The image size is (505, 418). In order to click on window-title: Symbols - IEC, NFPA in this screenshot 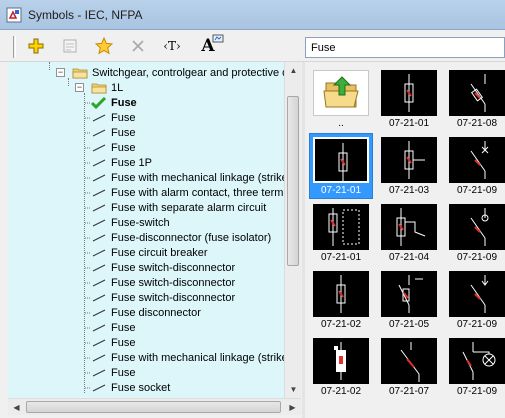, I will do `click(85, 15)`.